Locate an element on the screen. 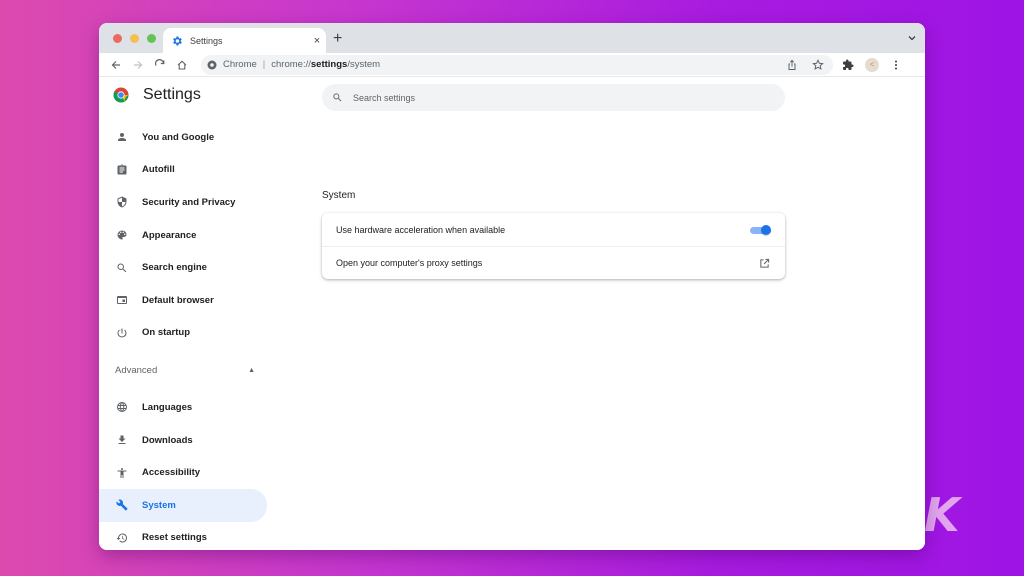 The image size is (1024, 576). sidebar-item-label: Accessibility is located at coordinates (171, 473).